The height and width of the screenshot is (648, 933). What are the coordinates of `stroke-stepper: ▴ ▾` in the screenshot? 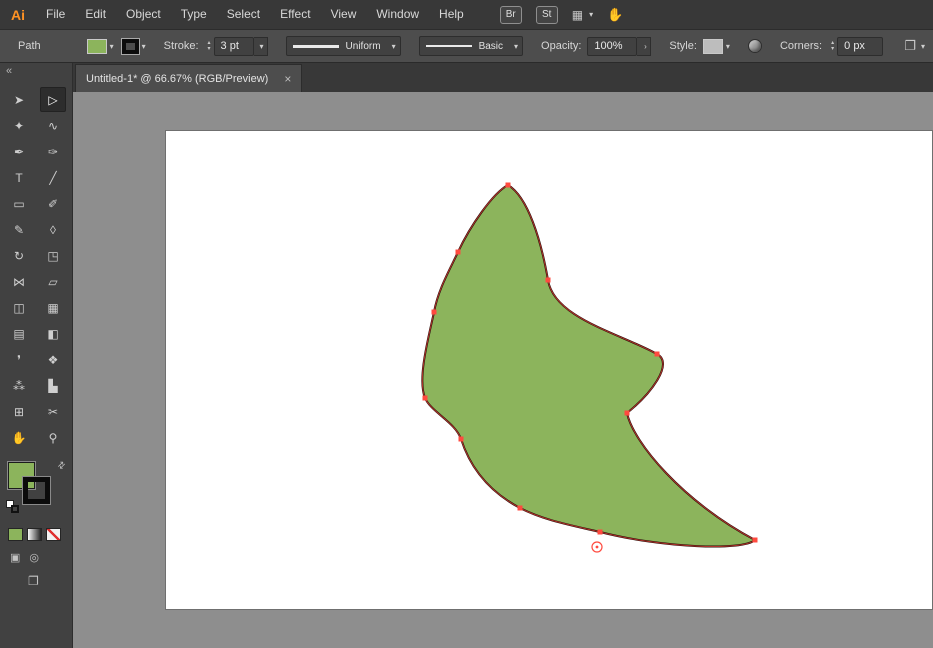 It's located at (209, 46).